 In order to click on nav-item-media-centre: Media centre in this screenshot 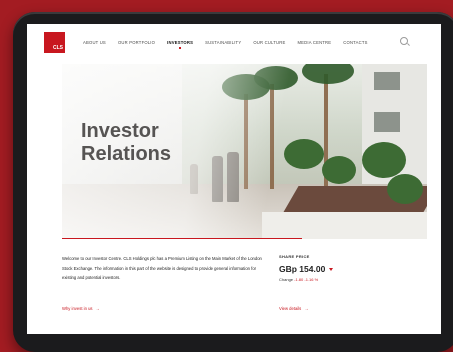, I will do `click(314, 42)`.